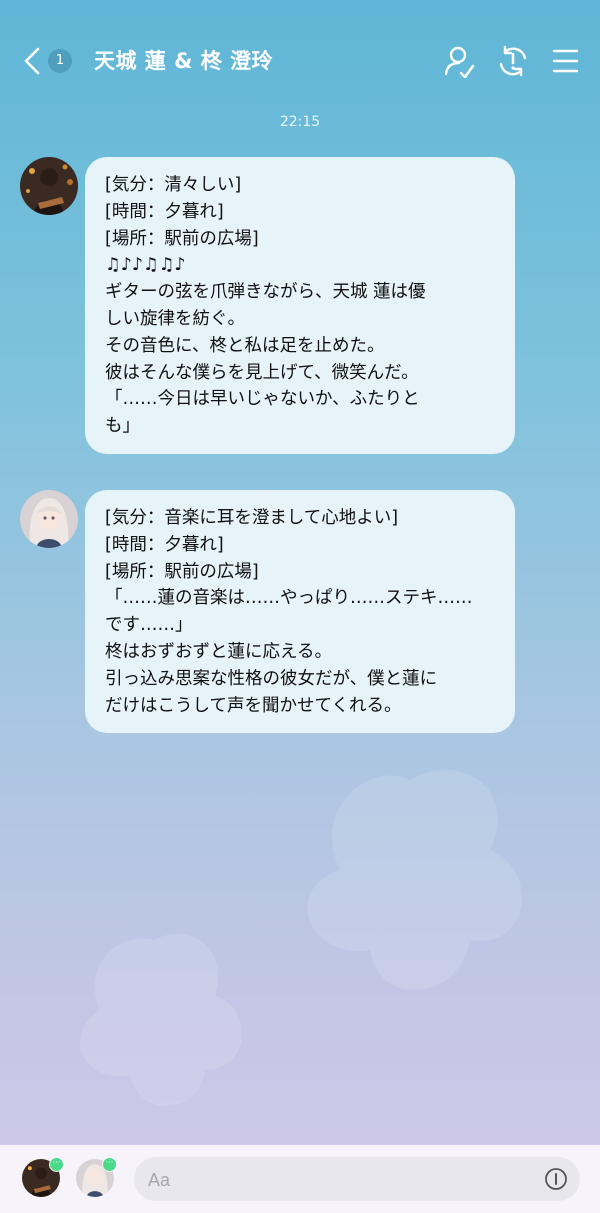 This screenshot has height=1213, width=600. Describe the element at coordinates (60, 61) in the screenshot. I see `unread-count-badge: 1` at that location.